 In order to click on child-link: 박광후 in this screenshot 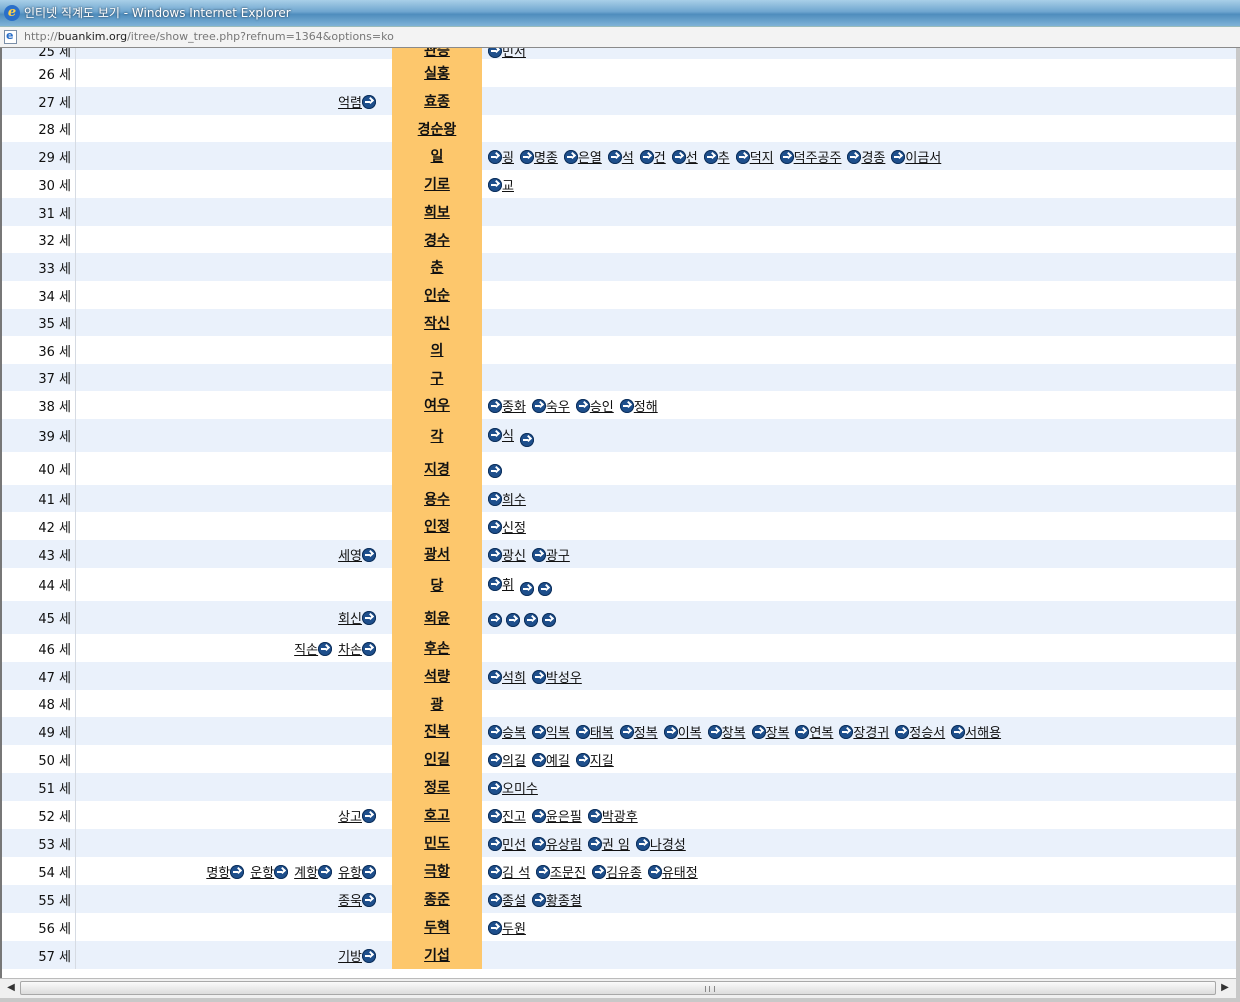, I will do `click(612, 815)`.